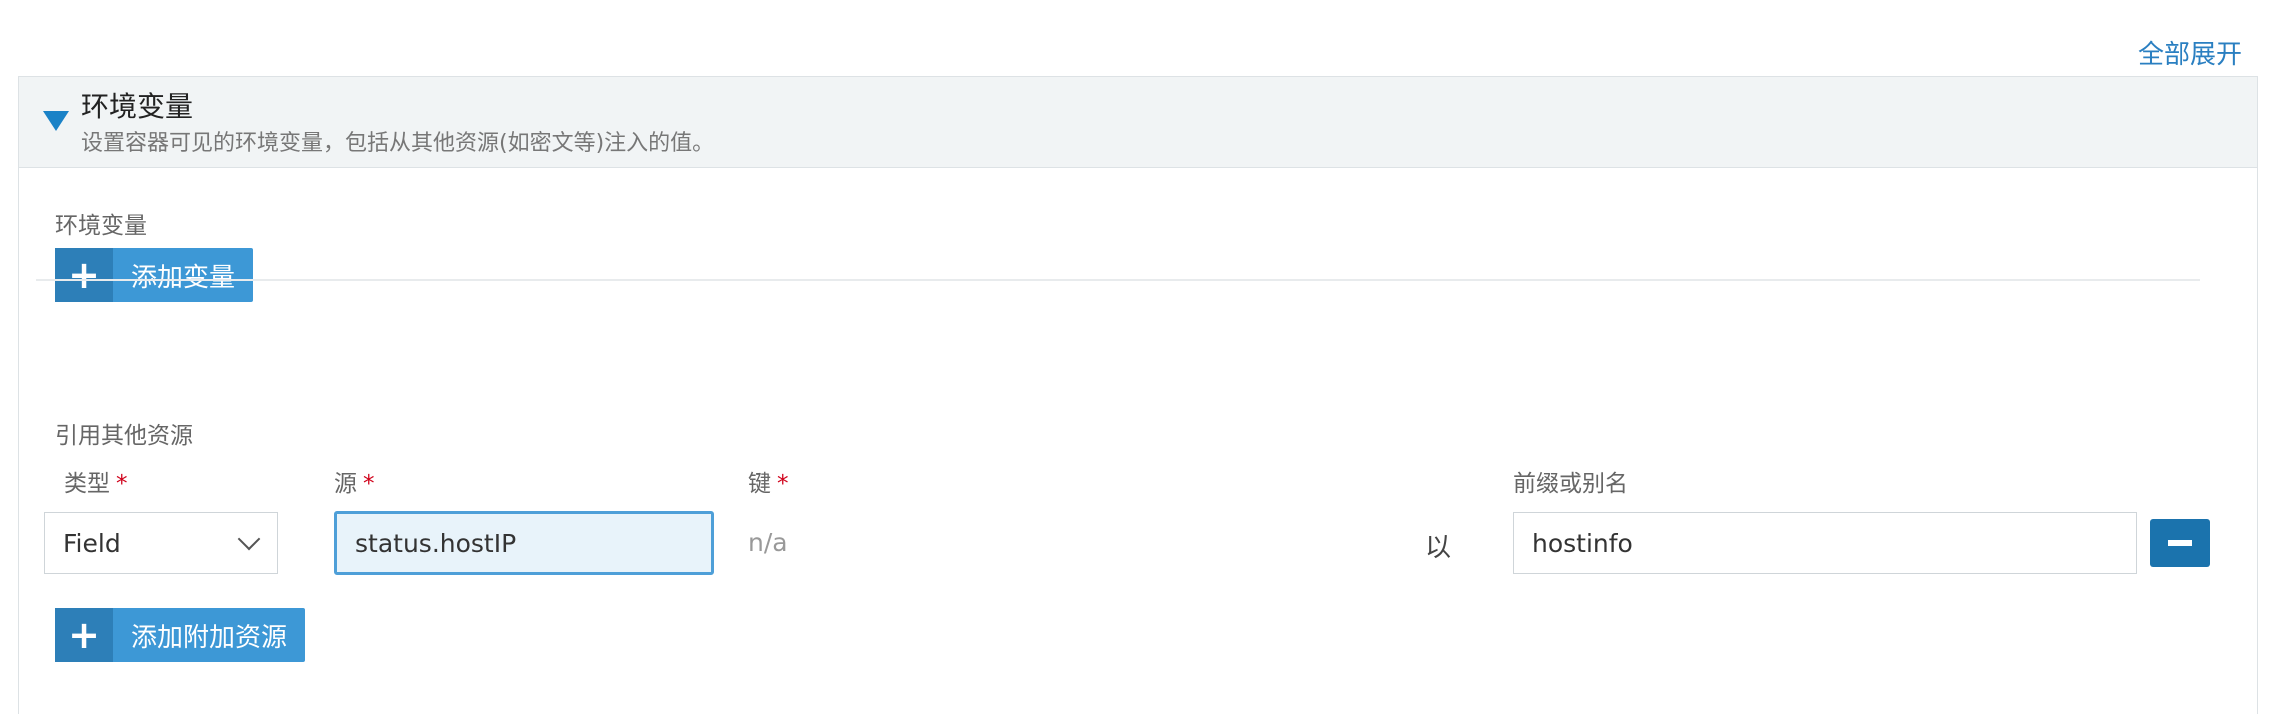 This screenshot has width=2278, height=714. I want to click on source-input, so click(524, 543).